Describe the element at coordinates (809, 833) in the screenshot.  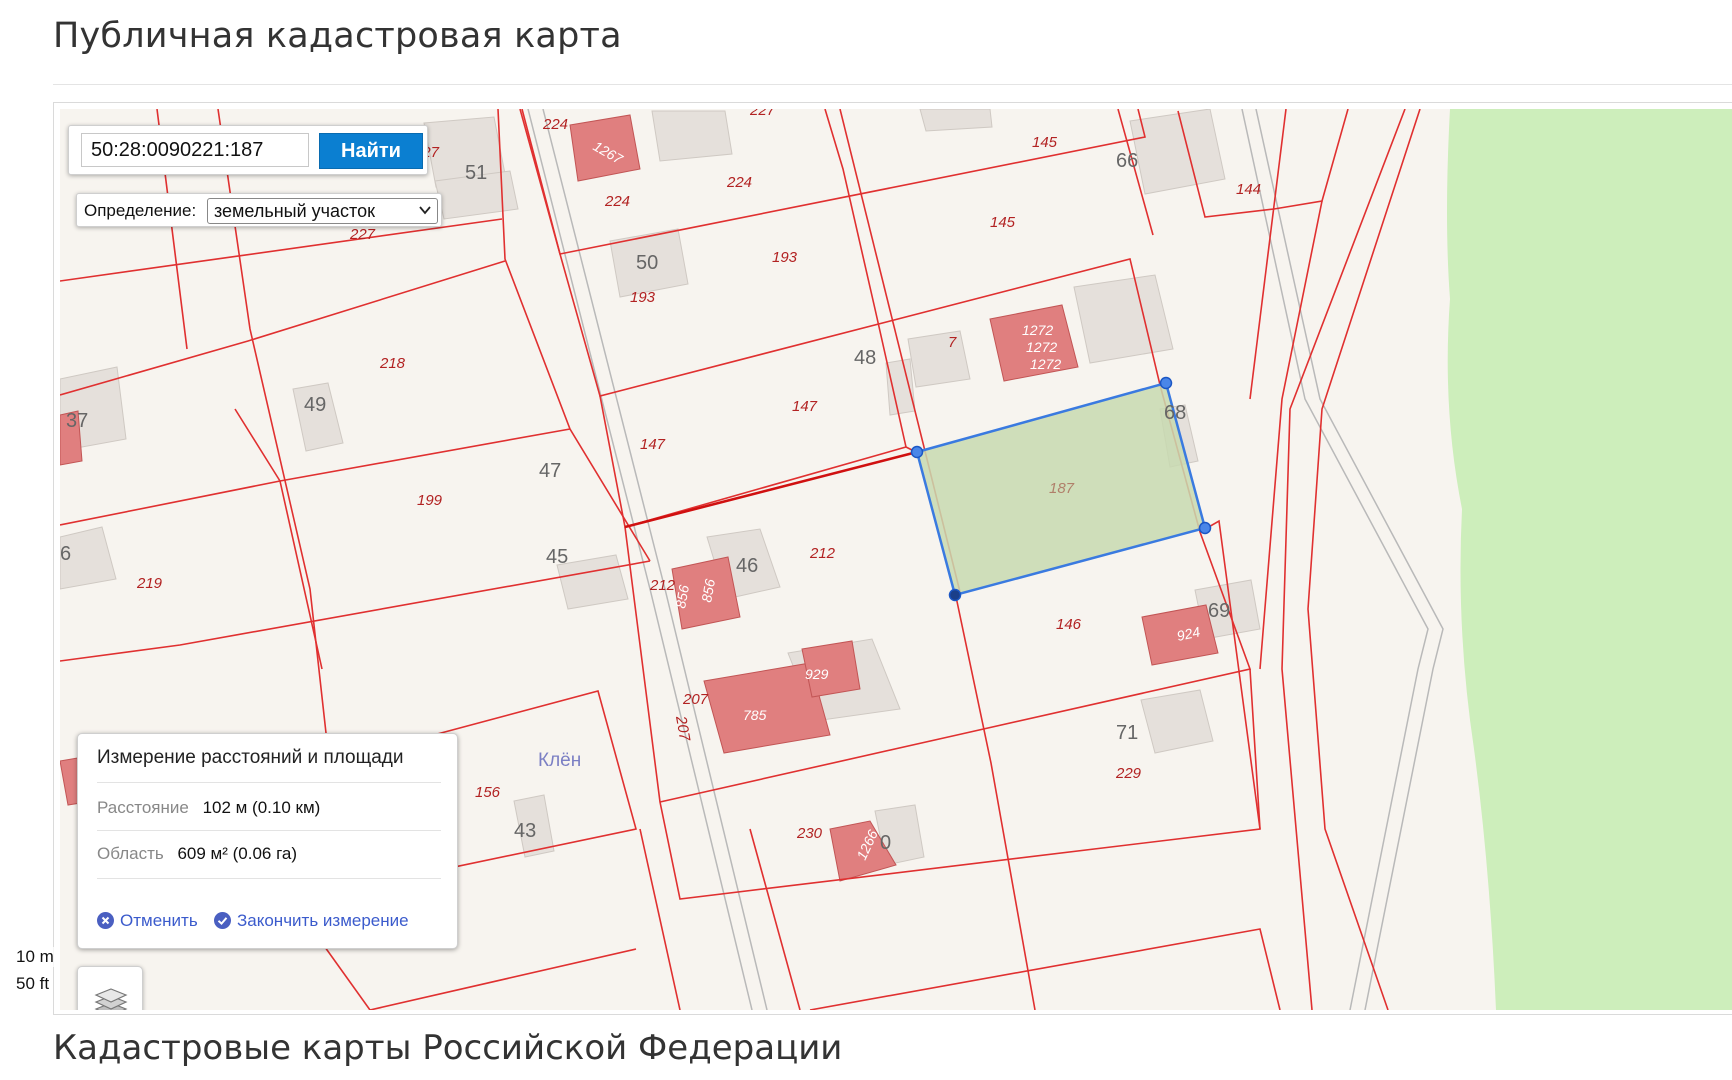
I see `lot-number: 230` at that location.